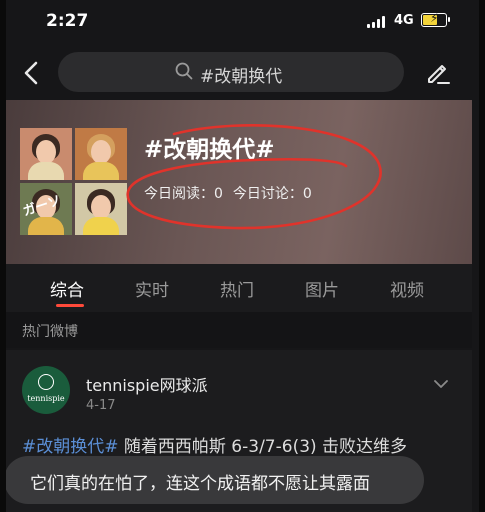  I want to click on tennis-ball-icon, so click(46, 382).